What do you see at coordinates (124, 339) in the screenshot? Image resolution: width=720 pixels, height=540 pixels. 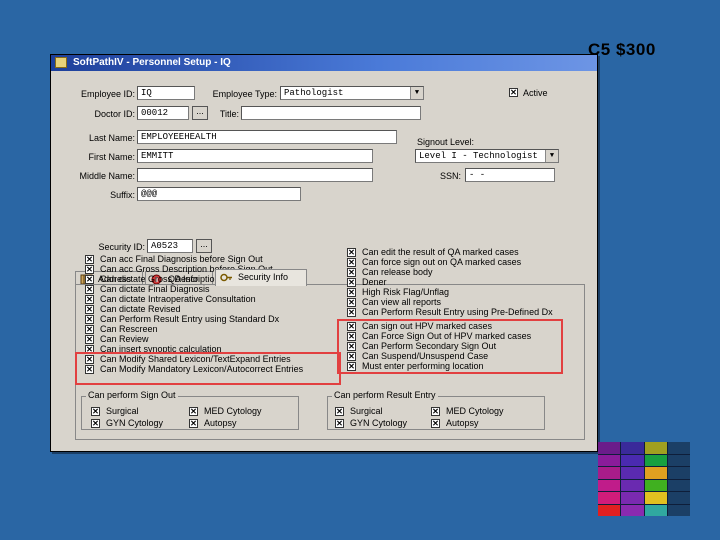 I see `permission-label: Can Review` at bounding box center [124, 339].